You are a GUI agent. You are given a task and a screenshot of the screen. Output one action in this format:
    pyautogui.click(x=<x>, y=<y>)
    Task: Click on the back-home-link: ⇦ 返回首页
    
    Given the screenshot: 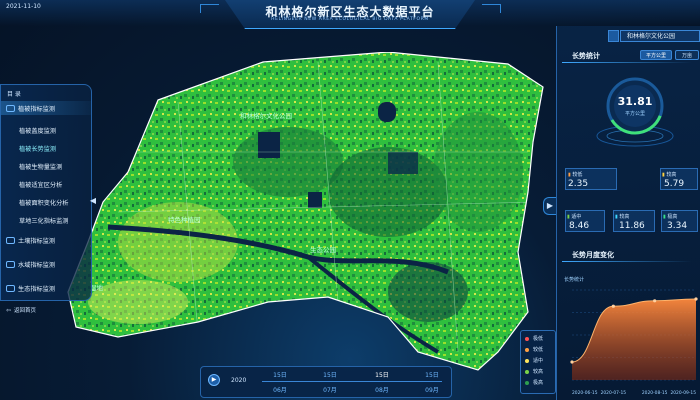 What is the action you would take?
    pyautogui.click(x=21, y=310)
    